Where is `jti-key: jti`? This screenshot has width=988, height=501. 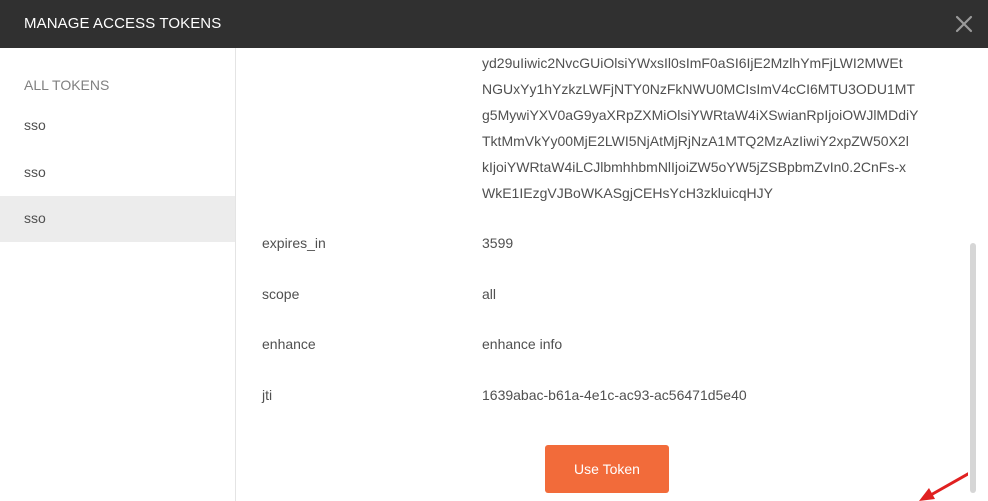 jti-key: jti is located at coordinates (267, 395).